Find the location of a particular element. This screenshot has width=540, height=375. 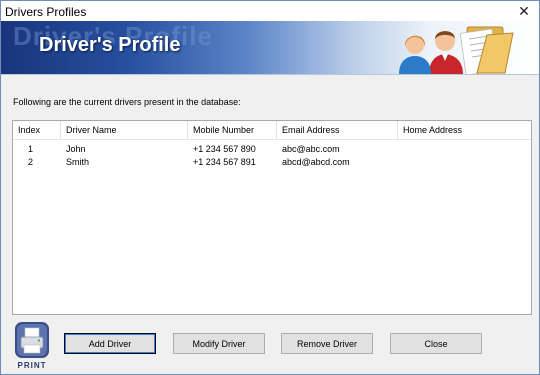

title-bar: Drivers Profiles ✕ is located at coordinates (270, 11).